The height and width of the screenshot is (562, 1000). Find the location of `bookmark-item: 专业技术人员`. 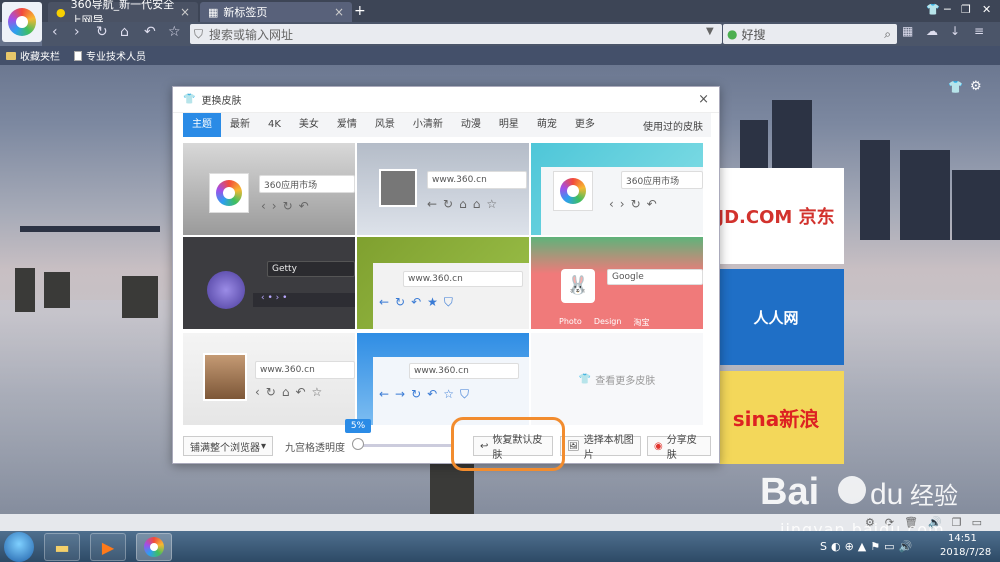

bookmark-item: 专业技术人员 is located at coordinates (110, 55).